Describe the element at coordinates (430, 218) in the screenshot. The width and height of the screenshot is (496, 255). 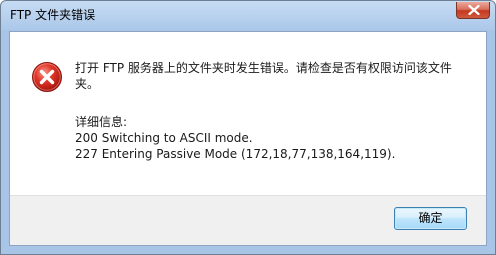
I see `ok-button: 确定` at that location.